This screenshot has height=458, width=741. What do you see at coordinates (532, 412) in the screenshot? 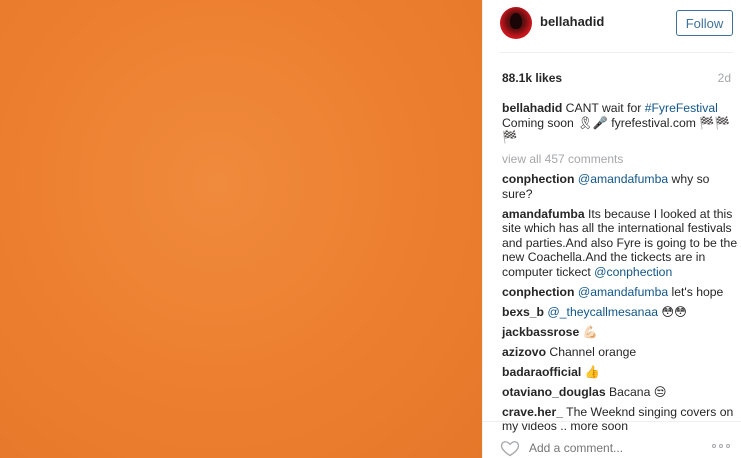
I see `comment-username: crave.her_` at bounding box center [532, 412].